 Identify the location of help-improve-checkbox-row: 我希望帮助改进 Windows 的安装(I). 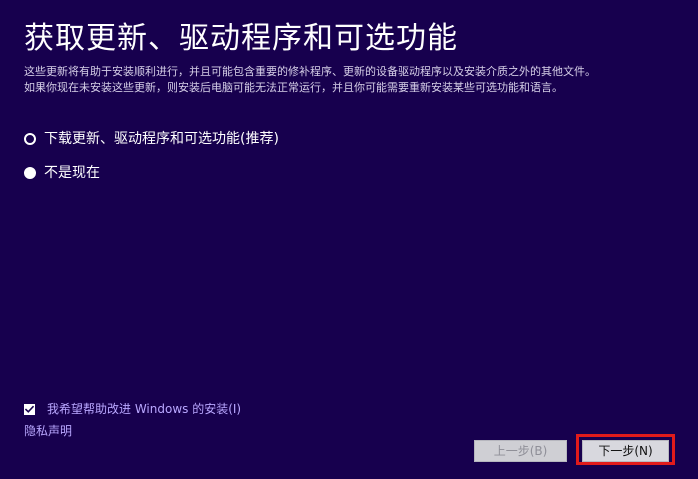
(132, 409).